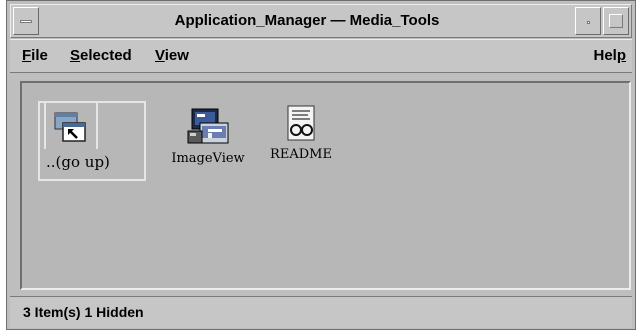 The height and width of the screenshot is (333, 639). Describe the element at coordinates (307, 20) in the screenshot. I see `window-title: Application_Manager — Media_Tools` at that location.